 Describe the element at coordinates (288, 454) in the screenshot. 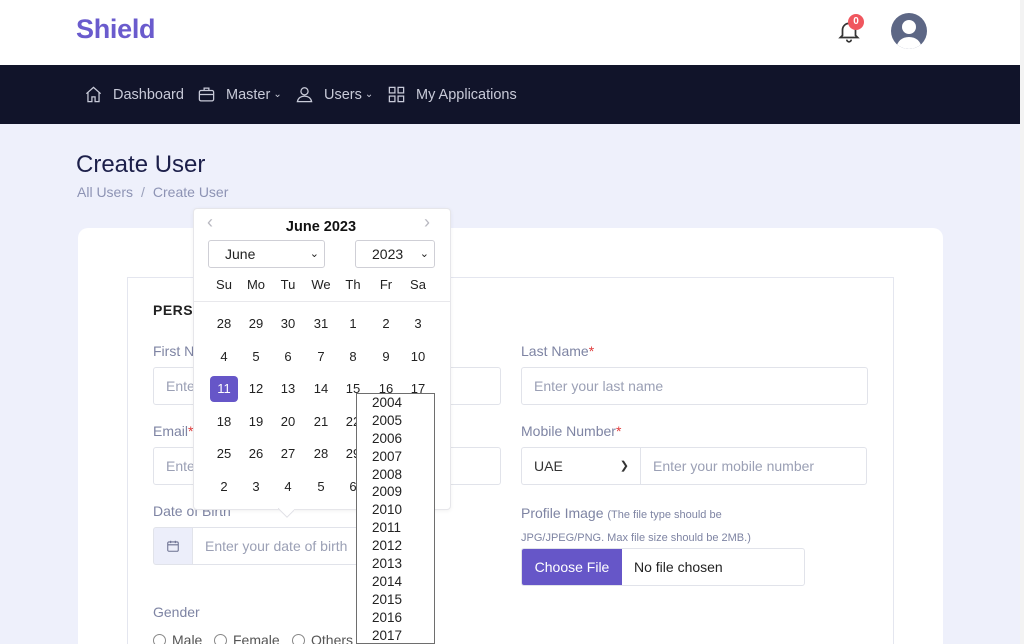

I see `calendar-day: 27` at that location.